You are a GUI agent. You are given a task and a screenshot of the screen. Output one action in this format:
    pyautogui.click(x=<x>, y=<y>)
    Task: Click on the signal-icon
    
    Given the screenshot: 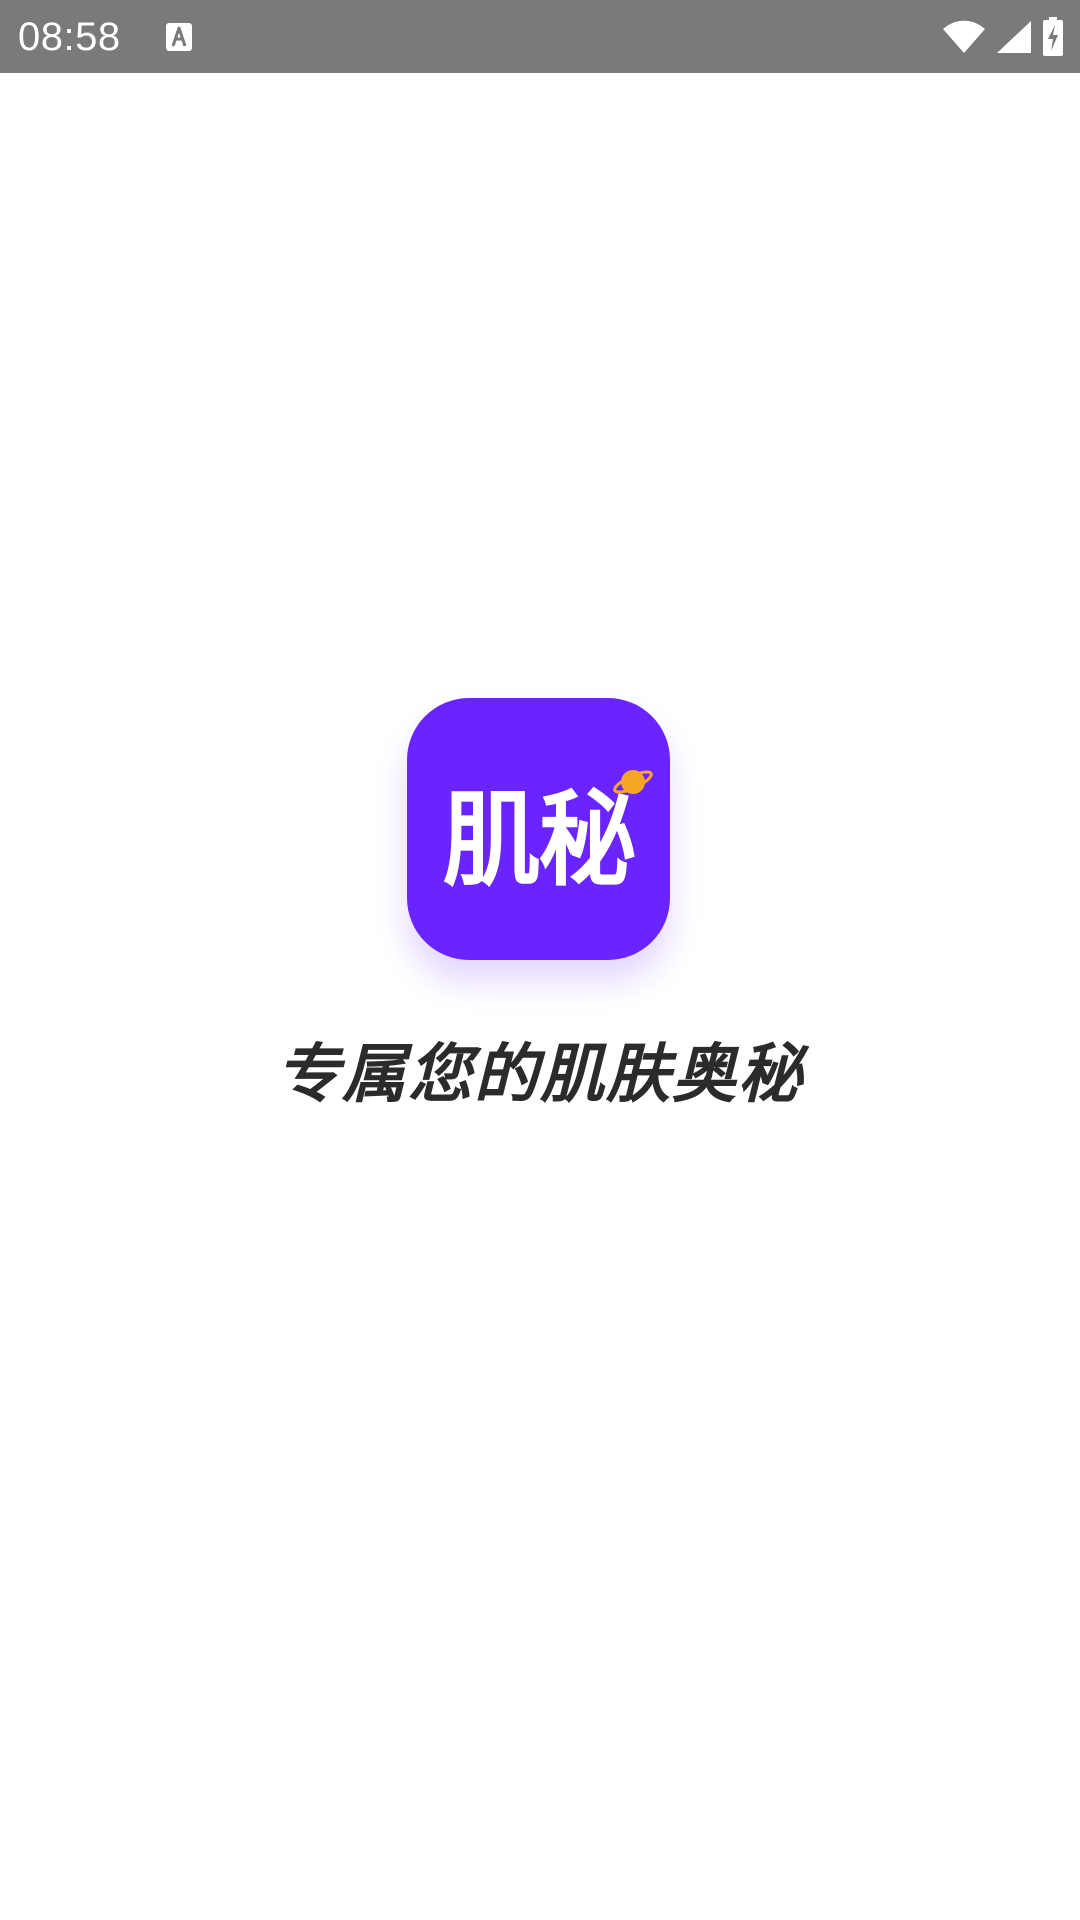 What is the action you would take?
    pyautogui.click(x=1014, y=37)
    